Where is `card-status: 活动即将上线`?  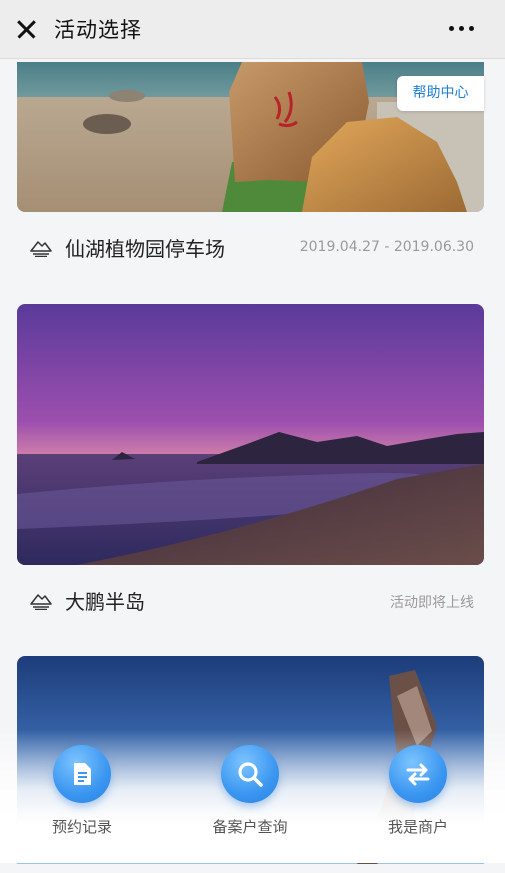
card-status: 活动即将上线 is located at coordinates (432, 603).